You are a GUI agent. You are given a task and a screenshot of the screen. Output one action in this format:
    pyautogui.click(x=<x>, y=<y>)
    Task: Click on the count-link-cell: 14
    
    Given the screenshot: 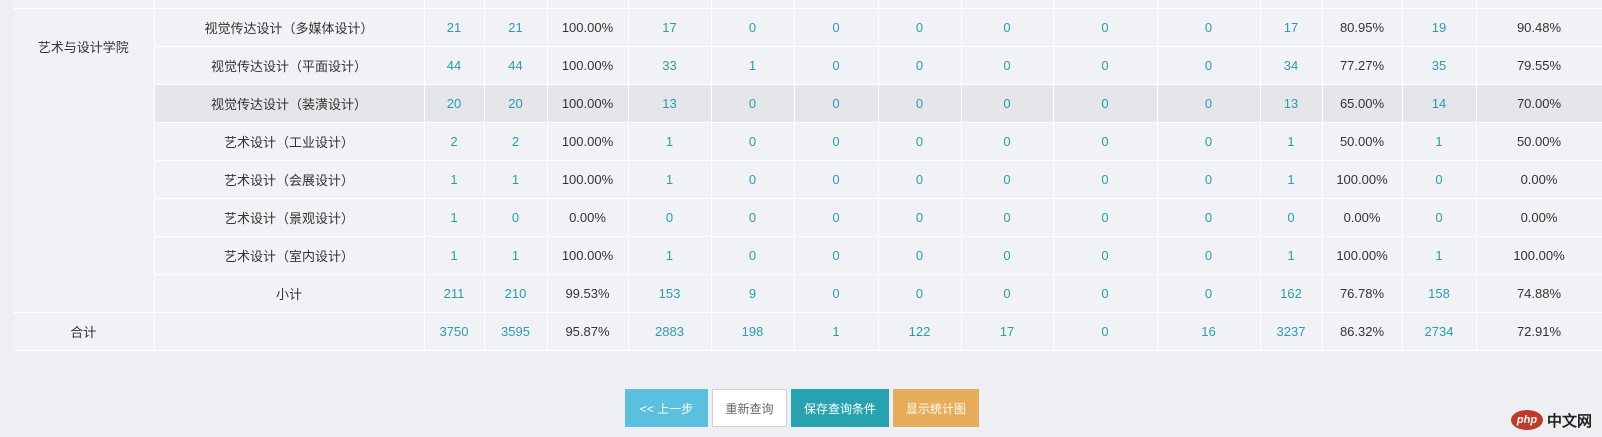 What is the action you would take?
    pyautogui.click(x=1439, y=103)
    